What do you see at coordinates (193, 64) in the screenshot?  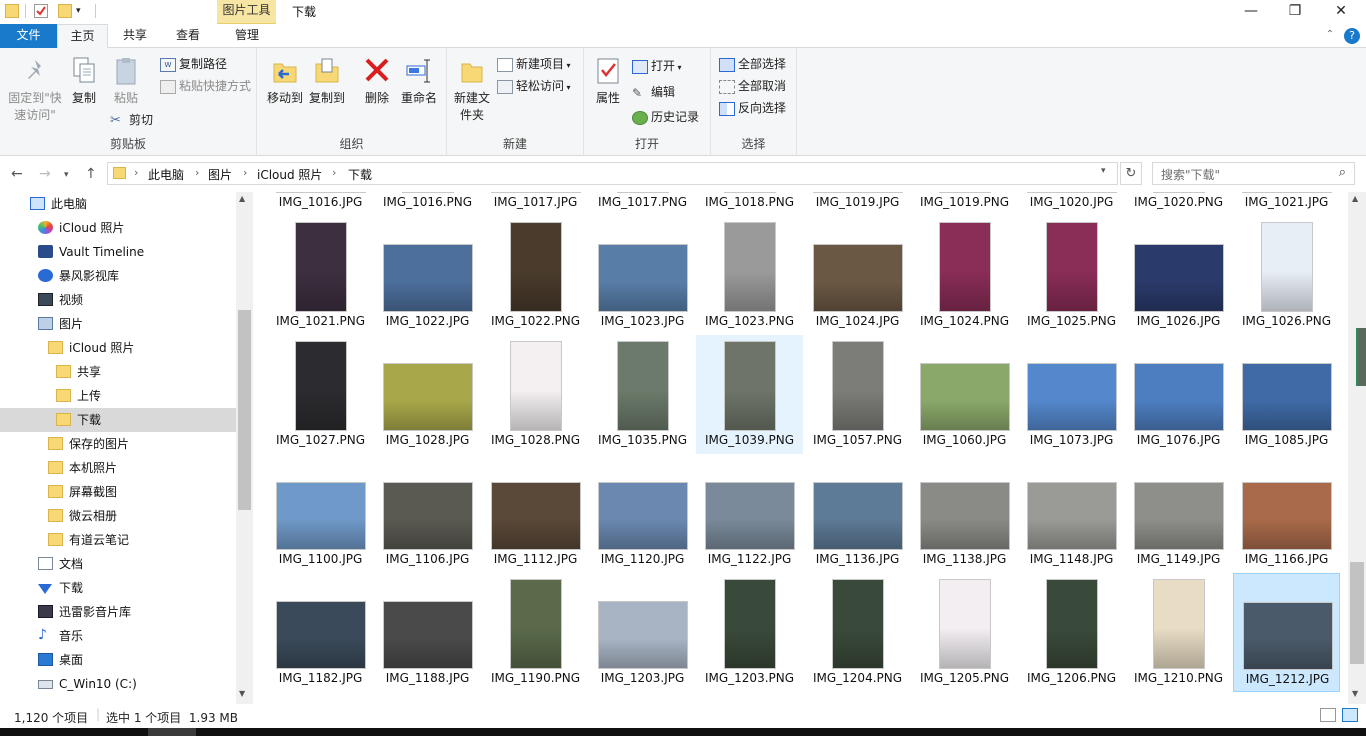 I see `copy-path-button: W 复制路径` at bounding box center [193, 64].